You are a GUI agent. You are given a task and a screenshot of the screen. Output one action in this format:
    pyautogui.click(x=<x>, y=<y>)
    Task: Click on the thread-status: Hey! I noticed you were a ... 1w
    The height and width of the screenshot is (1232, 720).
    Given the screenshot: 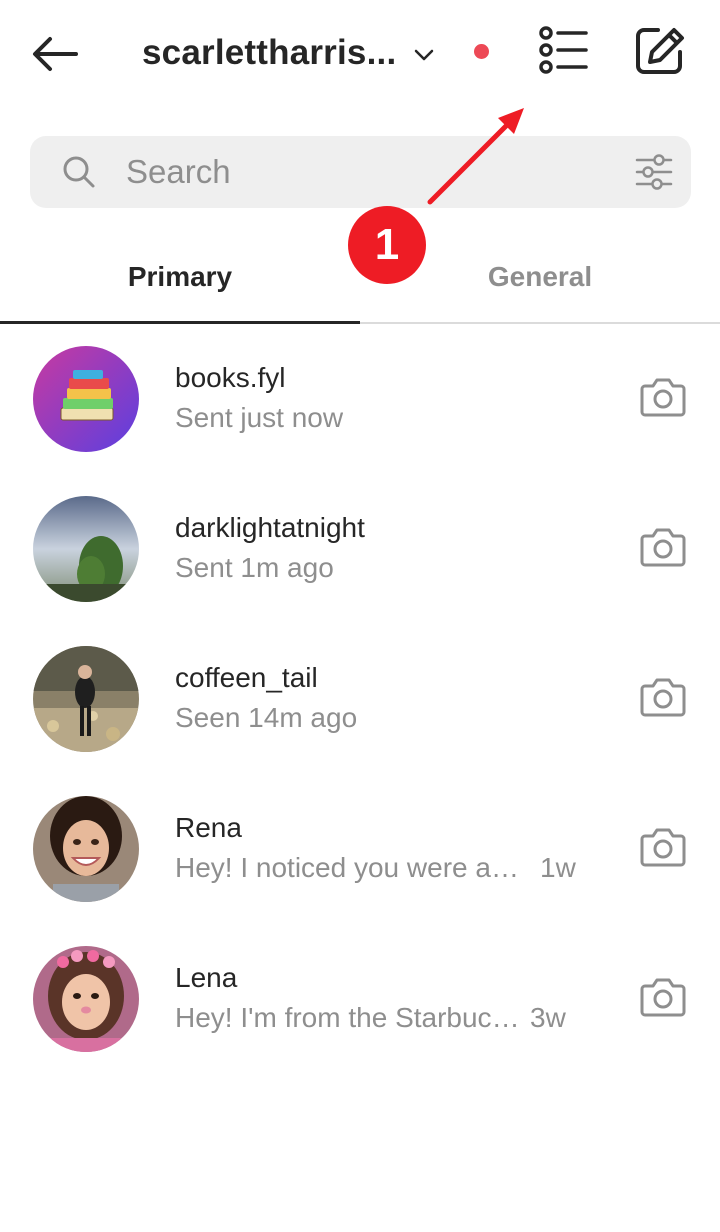 What is the action you would take?
    pyautogui.click(x=375, y=868)
    